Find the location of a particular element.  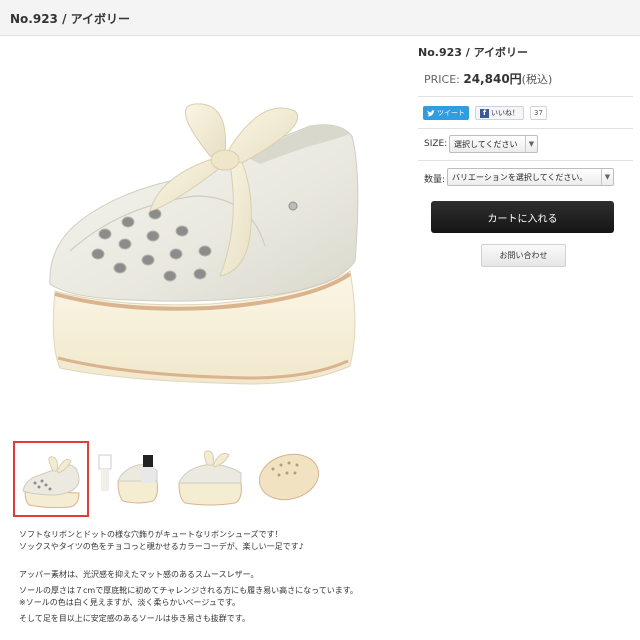

social-buttons: ツイート f いいね！ 37 is located at coordinates (485, 113).